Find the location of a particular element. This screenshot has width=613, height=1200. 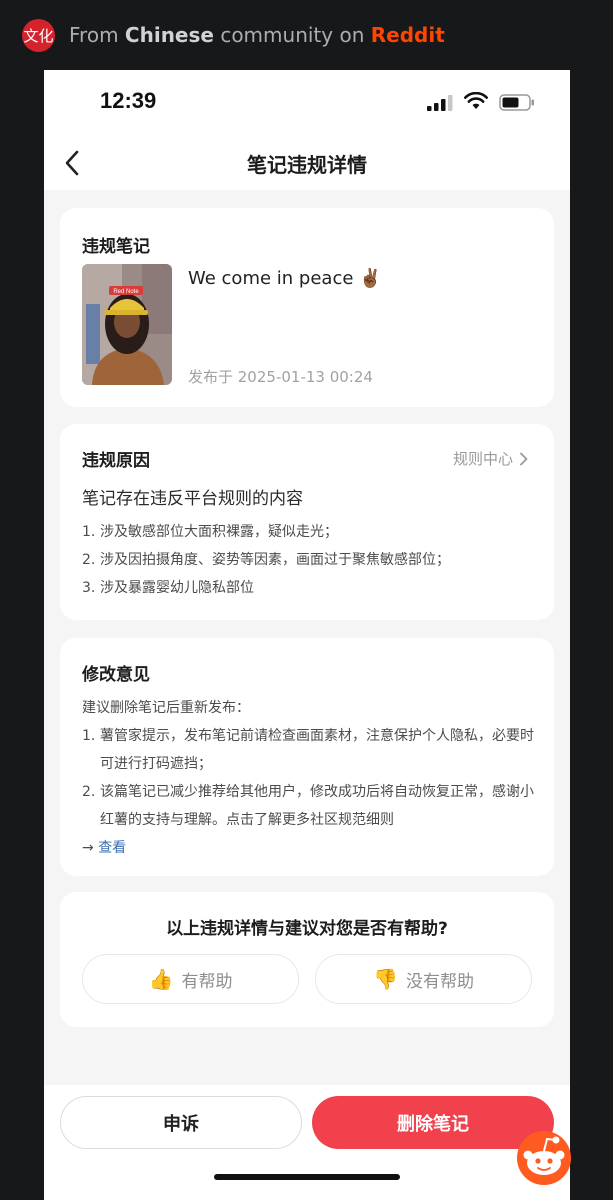

nav-bar: 笔记违规详情 is located at coordinates (307, 163).